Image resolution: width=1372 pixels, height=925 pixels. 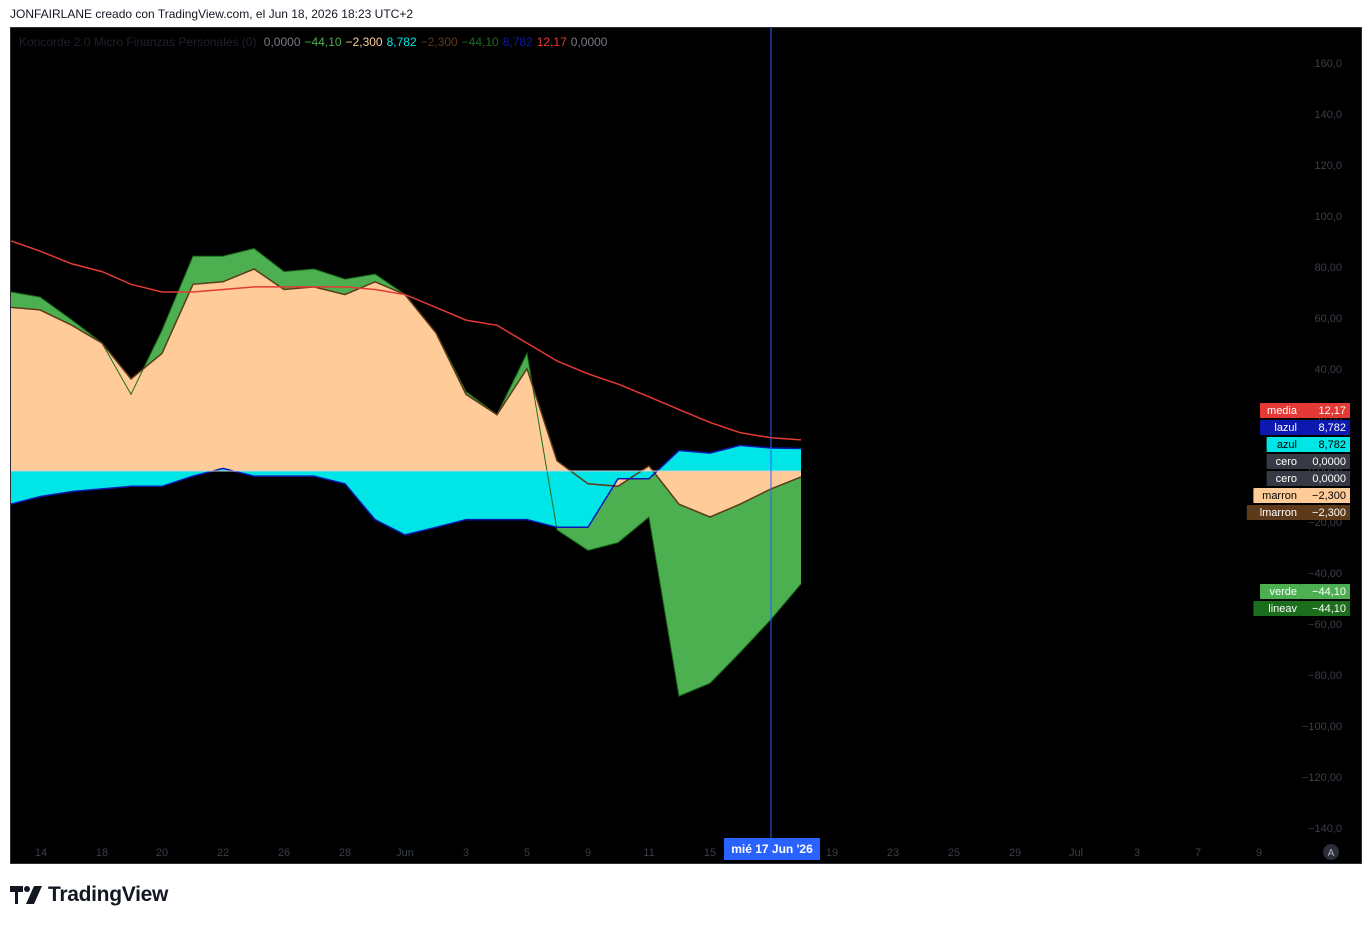 I want to click on price-label-name: media, so click(x=1282, y=411).